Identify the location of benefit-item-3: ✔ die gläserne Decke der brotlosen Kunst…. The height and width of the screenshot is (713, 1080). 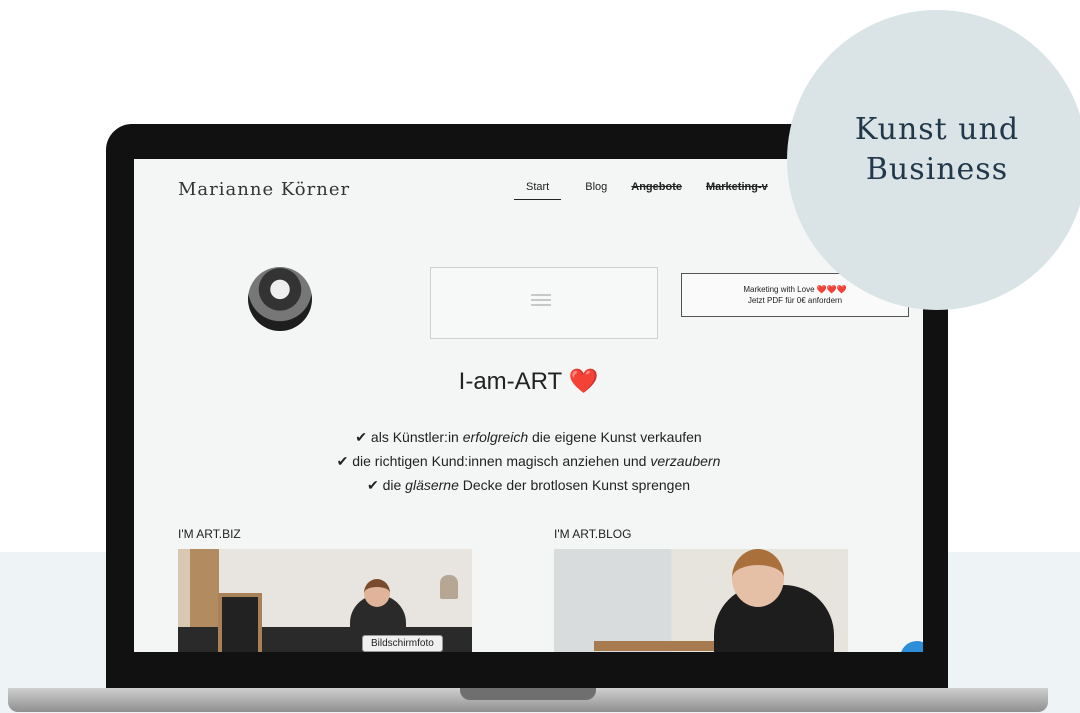
(528, 485).